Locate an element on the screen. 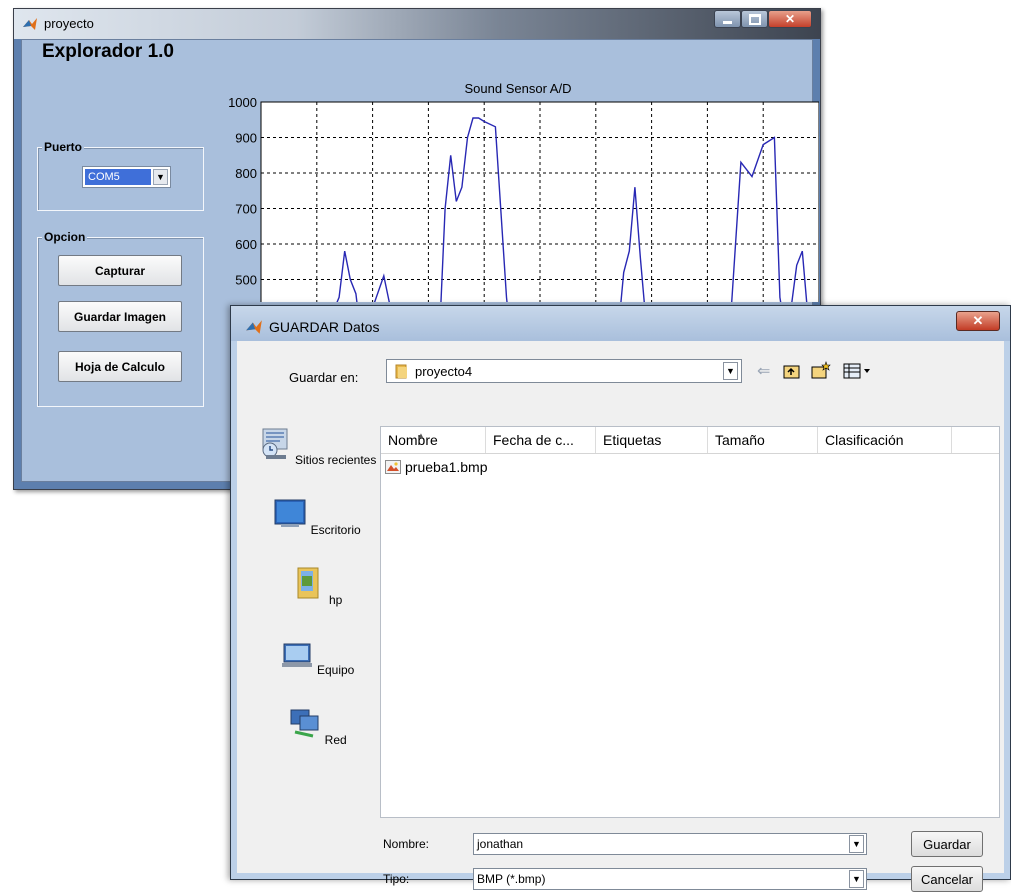 The image size is (1011, 892). y-tick-label: 800 is located at coordinates (246, 173).